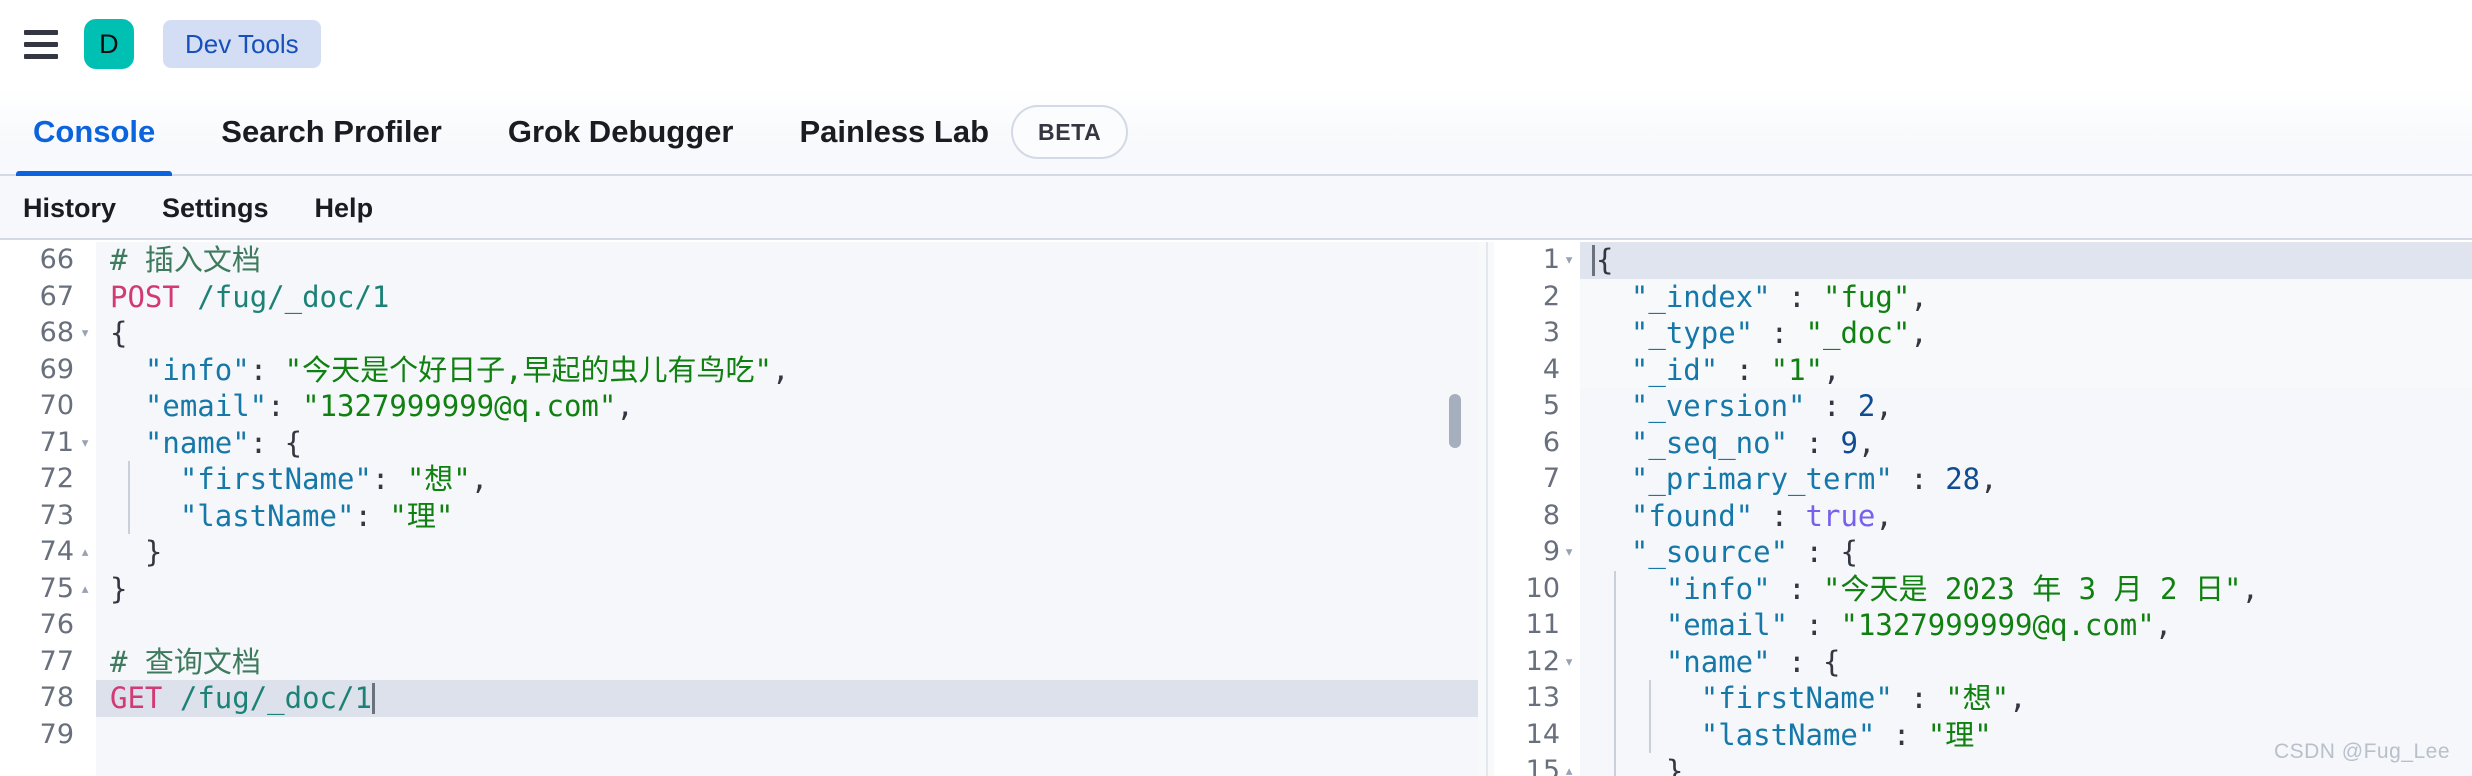 The image size is (2472, 776). What do you see at coordinates (1675, 515) in the screenshot?
I see `token-key: "found"` at bounding box center [1675, 515].